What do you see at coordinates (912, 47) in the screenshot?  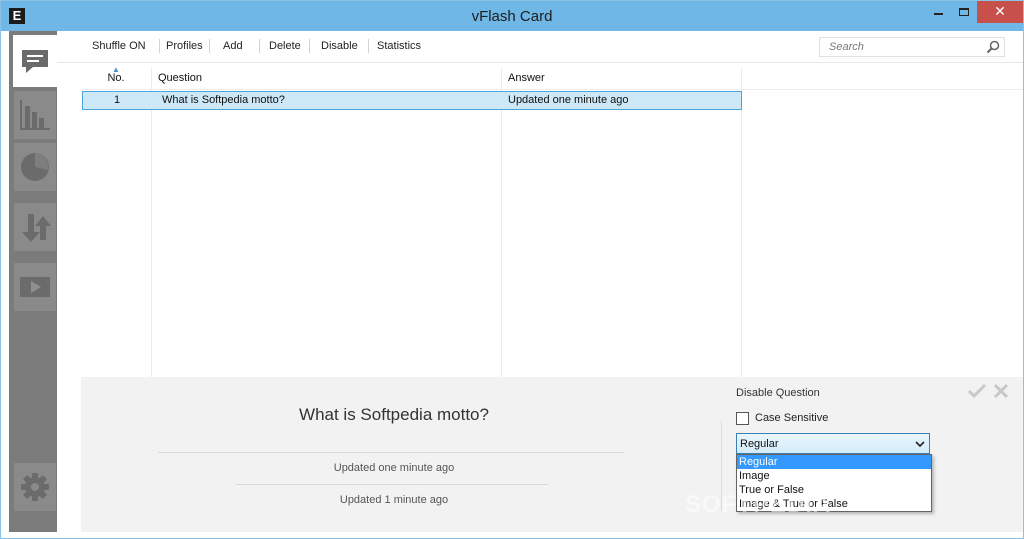 I see `search-box: Search` at bounding box center [912, 47].